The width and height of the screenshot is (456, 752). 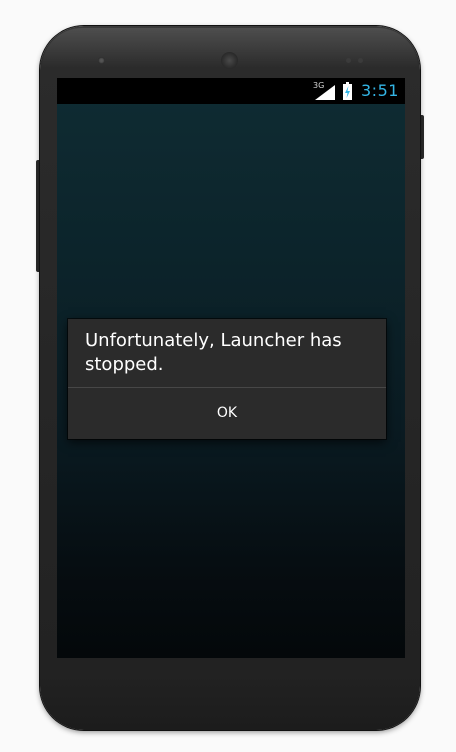 I want to click on earpiece-speaker-icon, so click(x=229, y=60).